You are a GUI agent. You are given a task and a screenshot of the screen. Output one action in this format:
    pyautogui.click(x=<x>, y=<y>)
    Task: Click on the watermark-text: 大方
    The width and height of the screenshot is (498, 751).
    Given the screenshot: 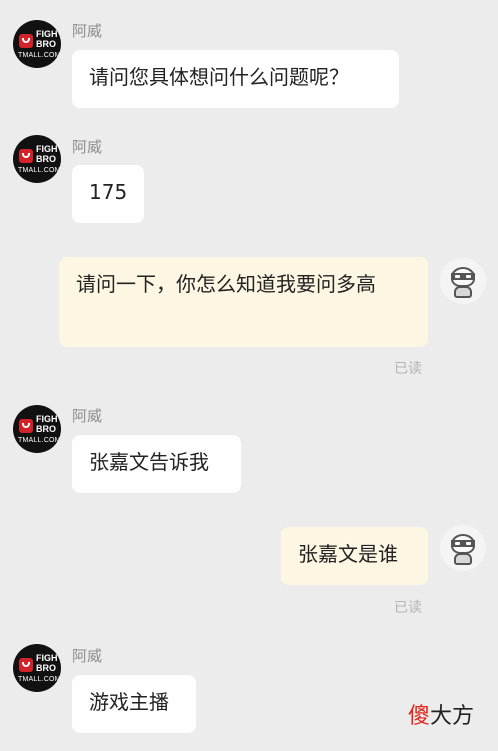 What is the action you would take?
    pyautogui.click(x=452, y=716)
    